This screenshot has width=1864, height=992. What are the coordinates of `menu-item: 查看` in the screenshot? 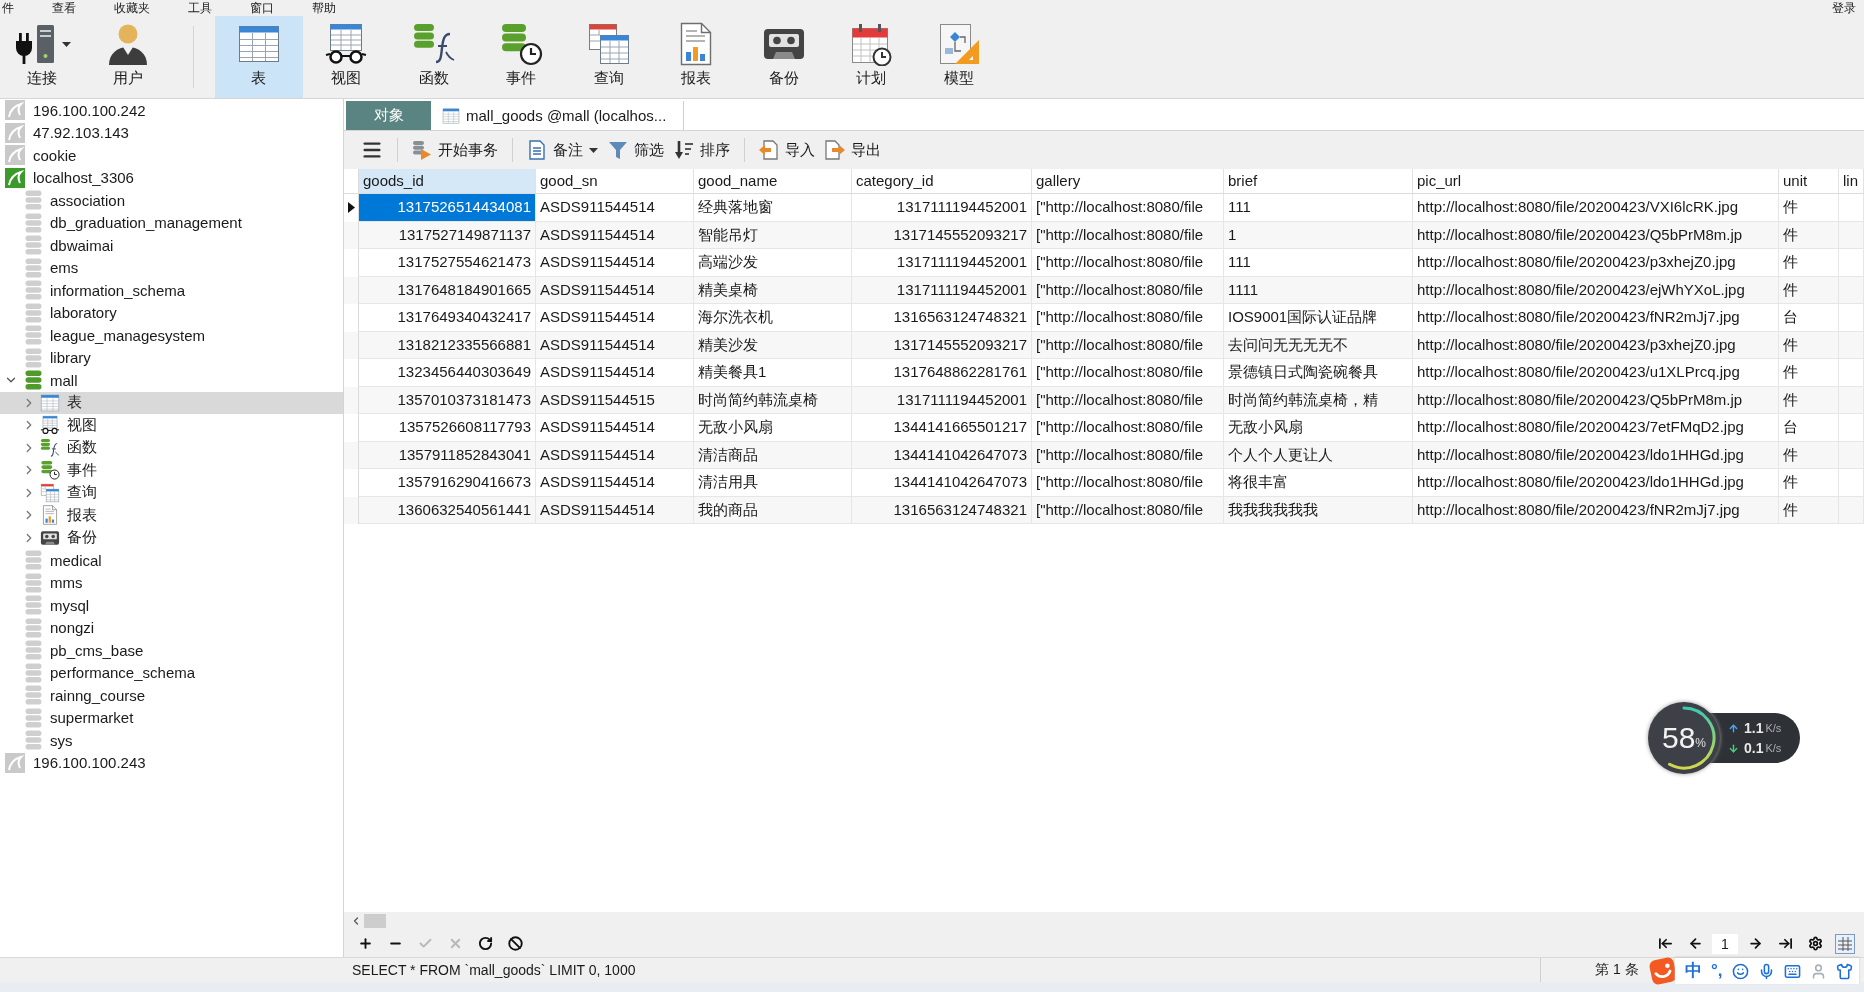 It's located at (64, 8).